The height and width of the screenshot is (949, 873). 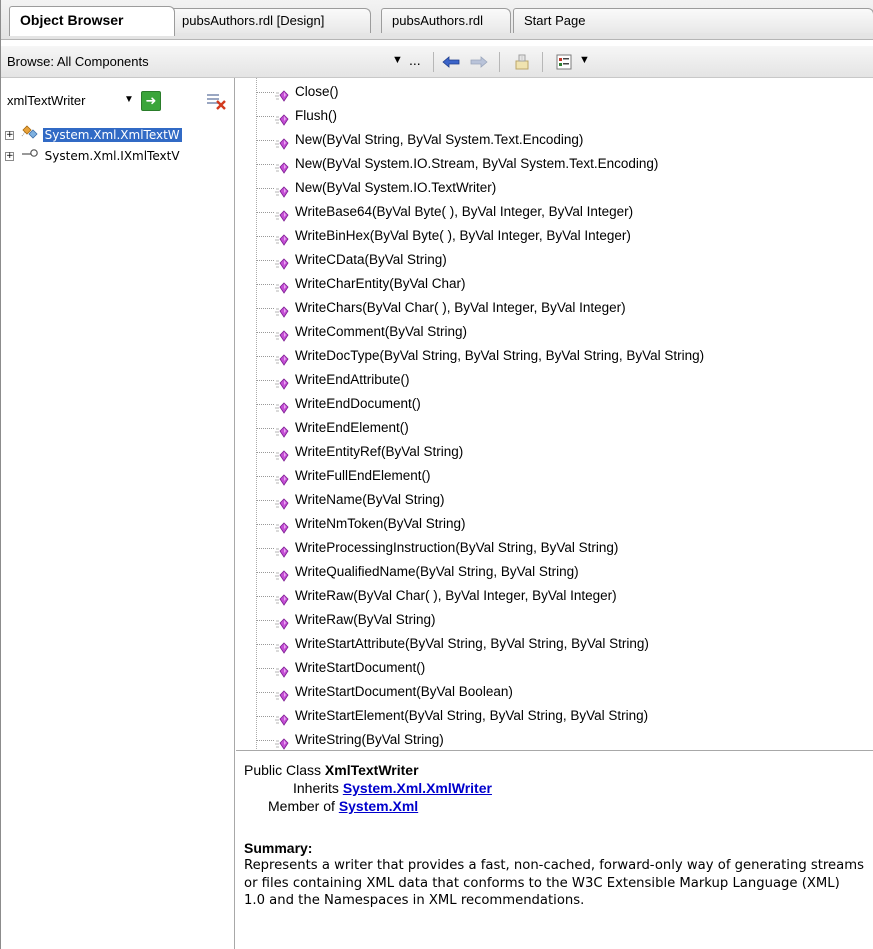 I want to click on browse-scope-label: Browse: All Components, so click(x=78, y=61).